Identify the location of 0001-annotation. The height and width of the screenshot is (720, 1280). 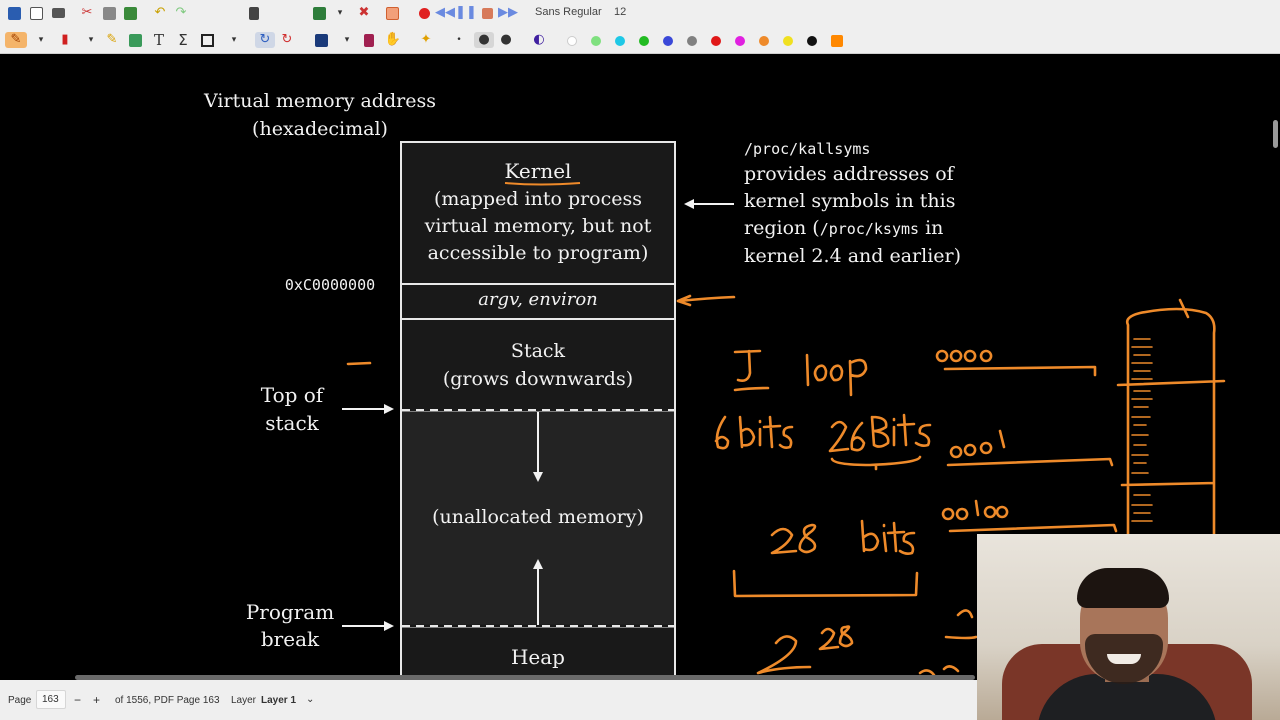
(1030, 448).